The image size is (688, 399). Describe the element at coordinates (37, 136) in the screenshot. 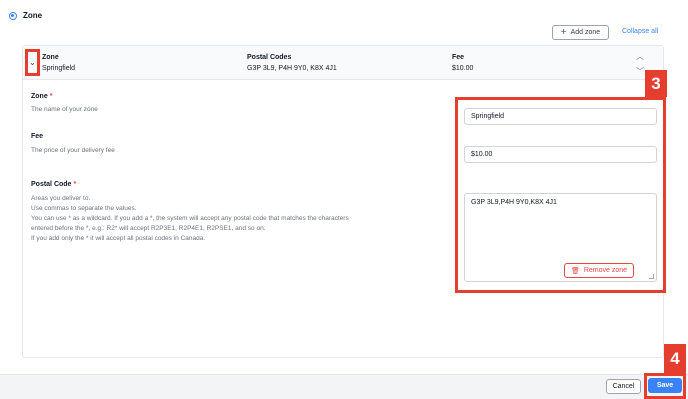

I see `fee-field-label: Fee` at that location.